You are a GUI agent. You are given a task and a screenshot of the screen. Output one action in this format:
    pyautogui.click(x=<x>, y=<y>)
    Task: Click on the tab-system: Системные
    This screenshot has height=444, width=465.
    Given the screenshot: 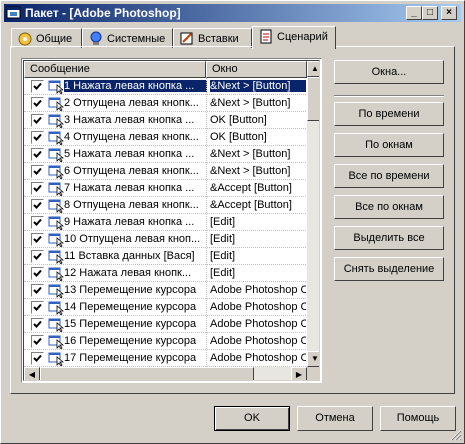 What is the action you would take?
    pyautogui.click(x=127, y=38)
    